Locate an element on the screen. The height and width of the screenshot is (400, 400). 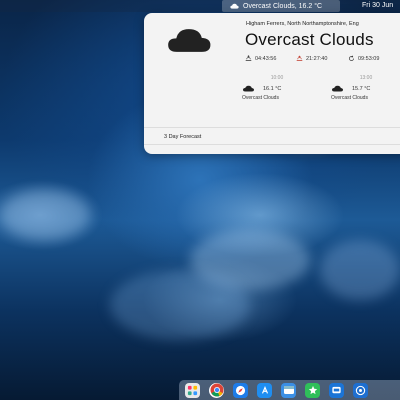
dock is located at coordinates (289, 390).